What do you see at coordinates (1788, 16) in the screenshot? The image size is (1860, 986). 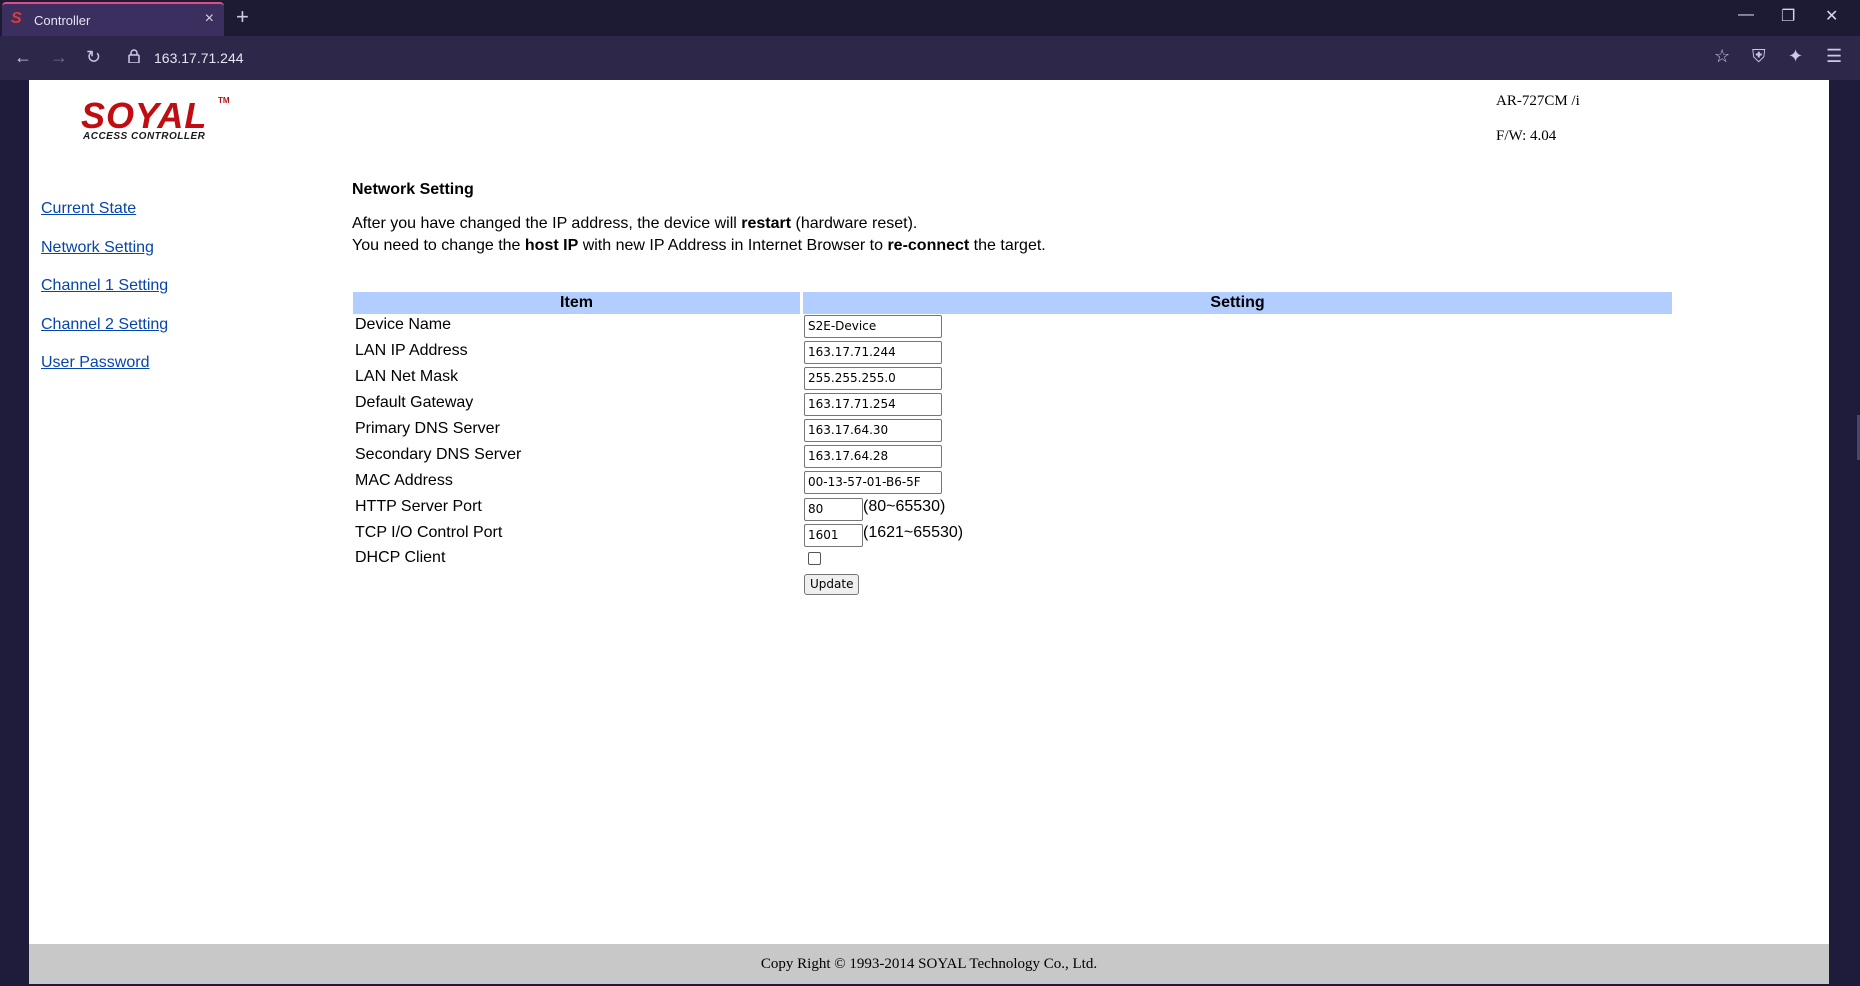 I see `restore-icon: ❐` at bounding box center [1788, 16].